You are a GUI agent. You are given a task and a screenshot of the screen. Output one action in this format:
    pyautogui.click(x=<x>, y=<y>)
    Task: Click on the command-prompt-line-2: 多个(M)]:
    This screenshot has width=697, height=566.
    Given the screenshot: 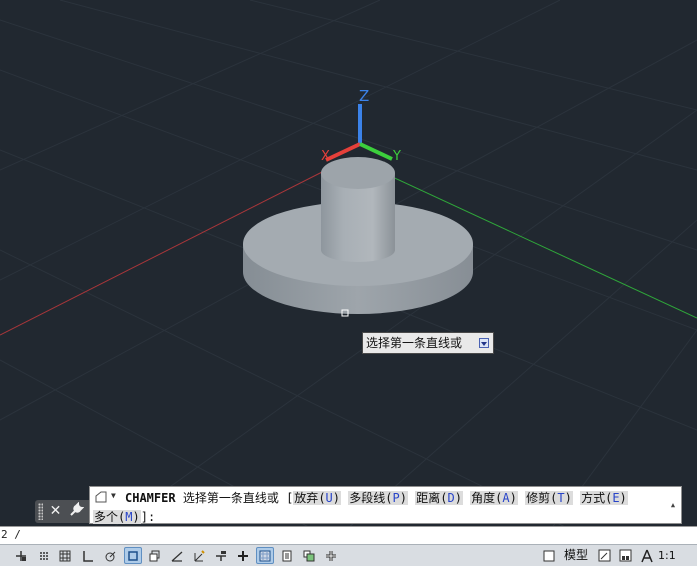 What is the action you would take?
    pyautogui.click(x=124, y=516)
    